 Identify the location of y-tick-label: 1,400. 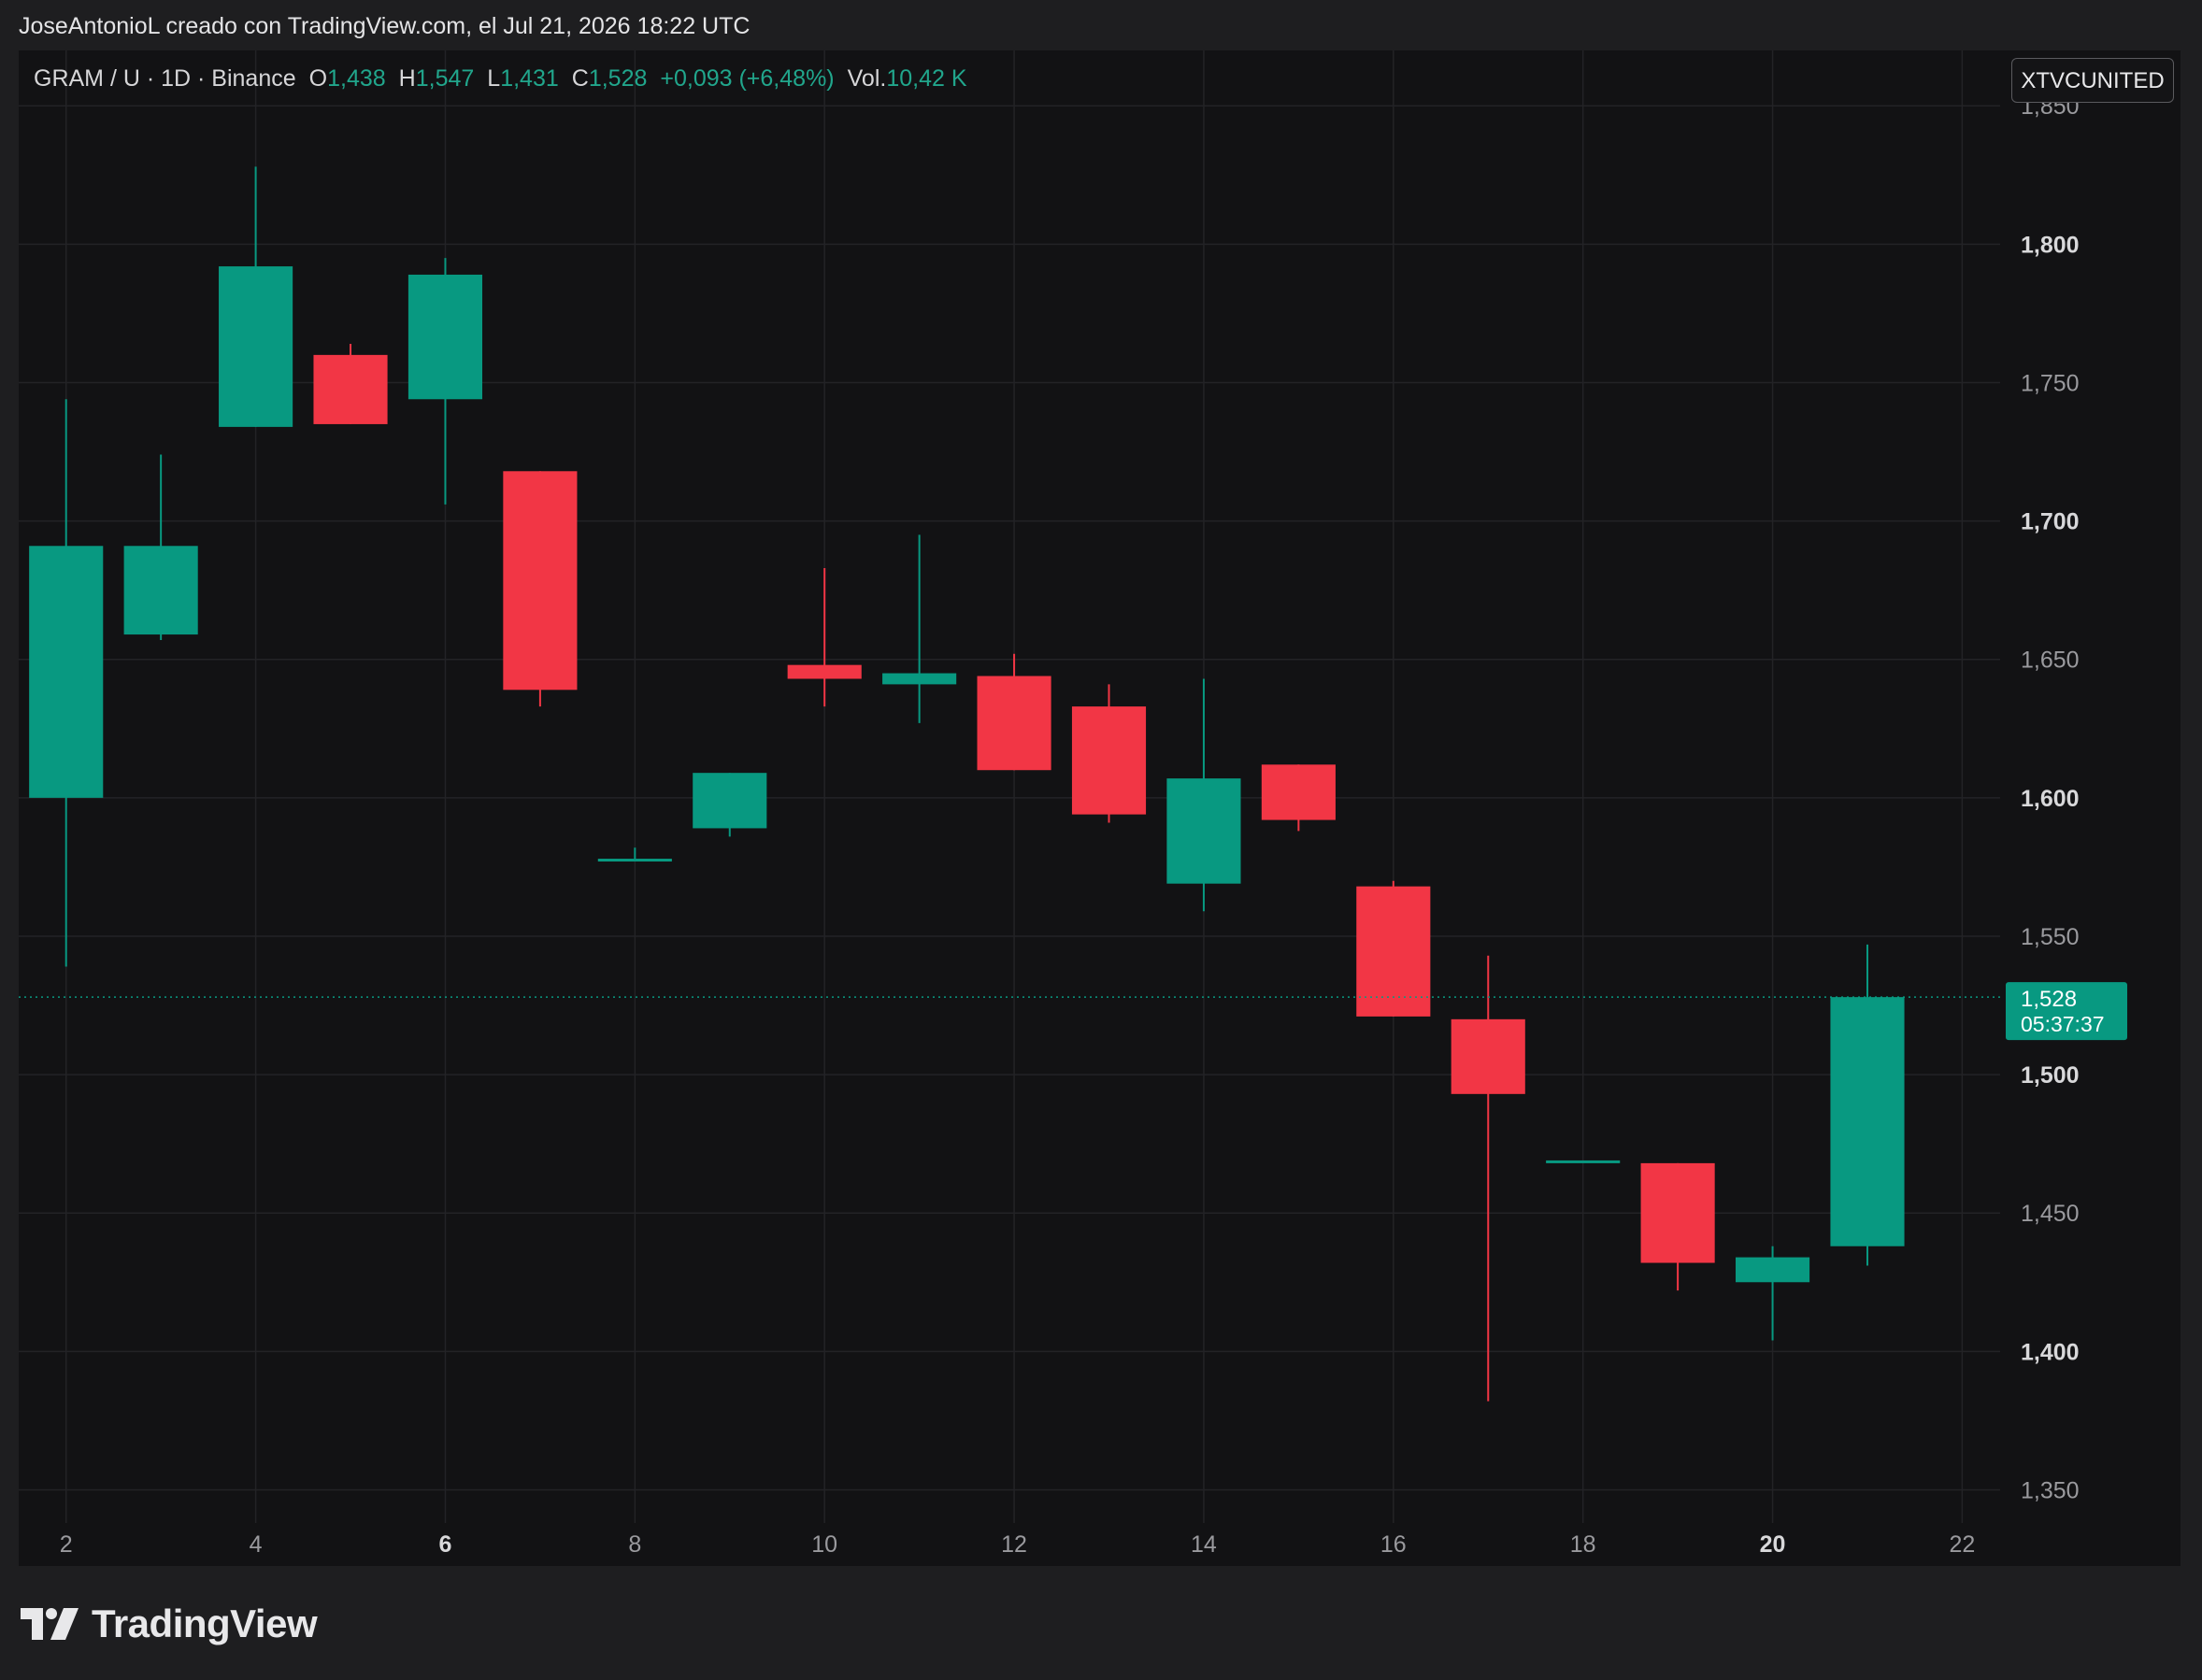
(2050, 1352).